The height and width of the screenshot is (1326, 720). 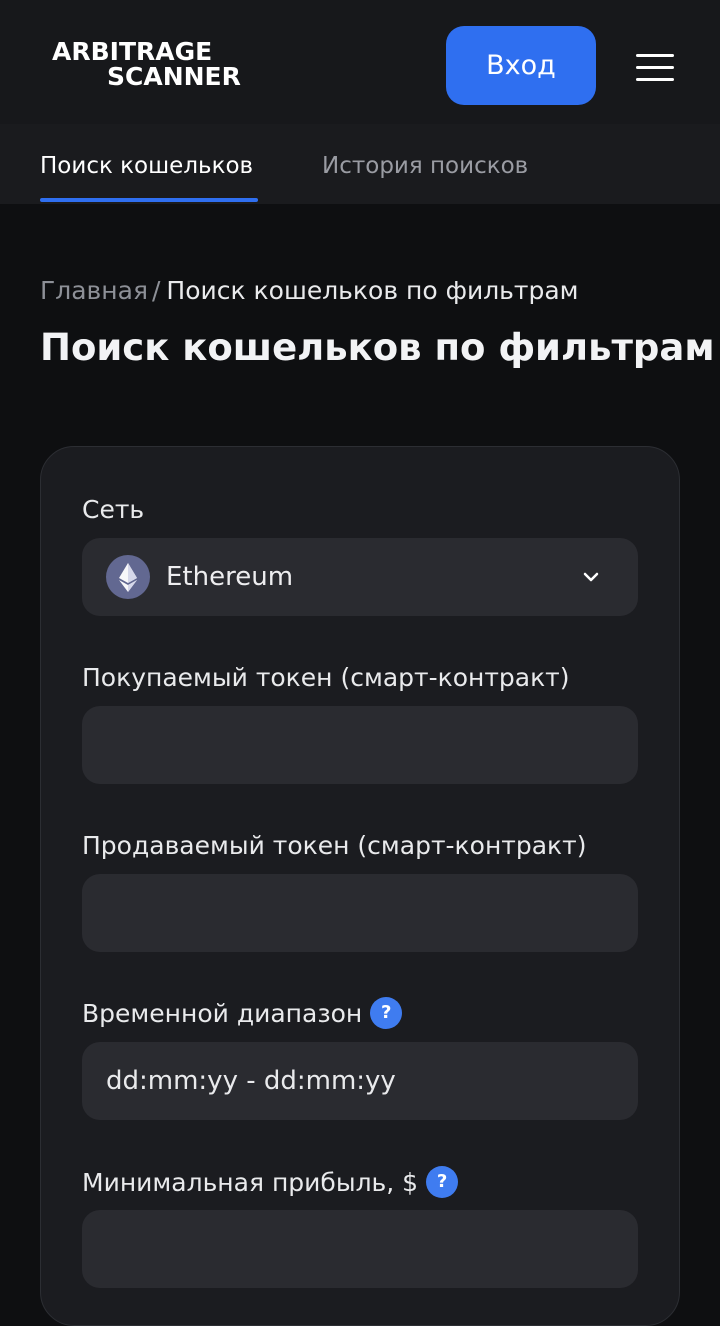 I want to click on min-profit-input, so click(x=360, y=1249).